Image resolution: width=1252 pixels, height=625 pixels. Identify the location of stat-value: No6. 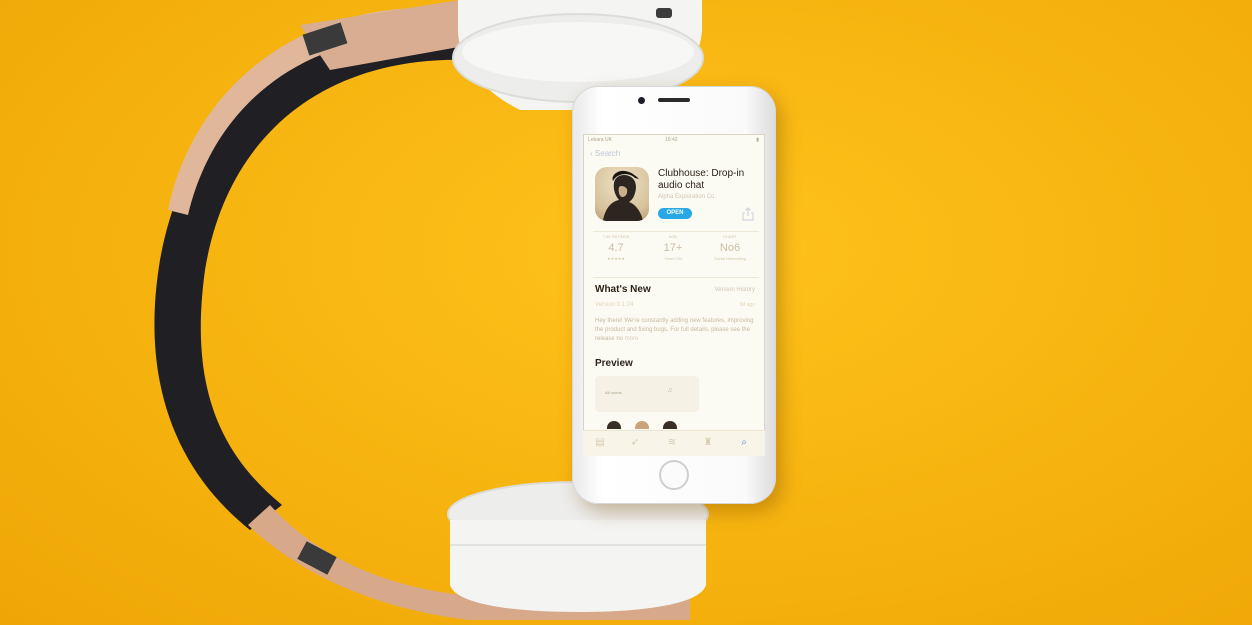
(730, 248).